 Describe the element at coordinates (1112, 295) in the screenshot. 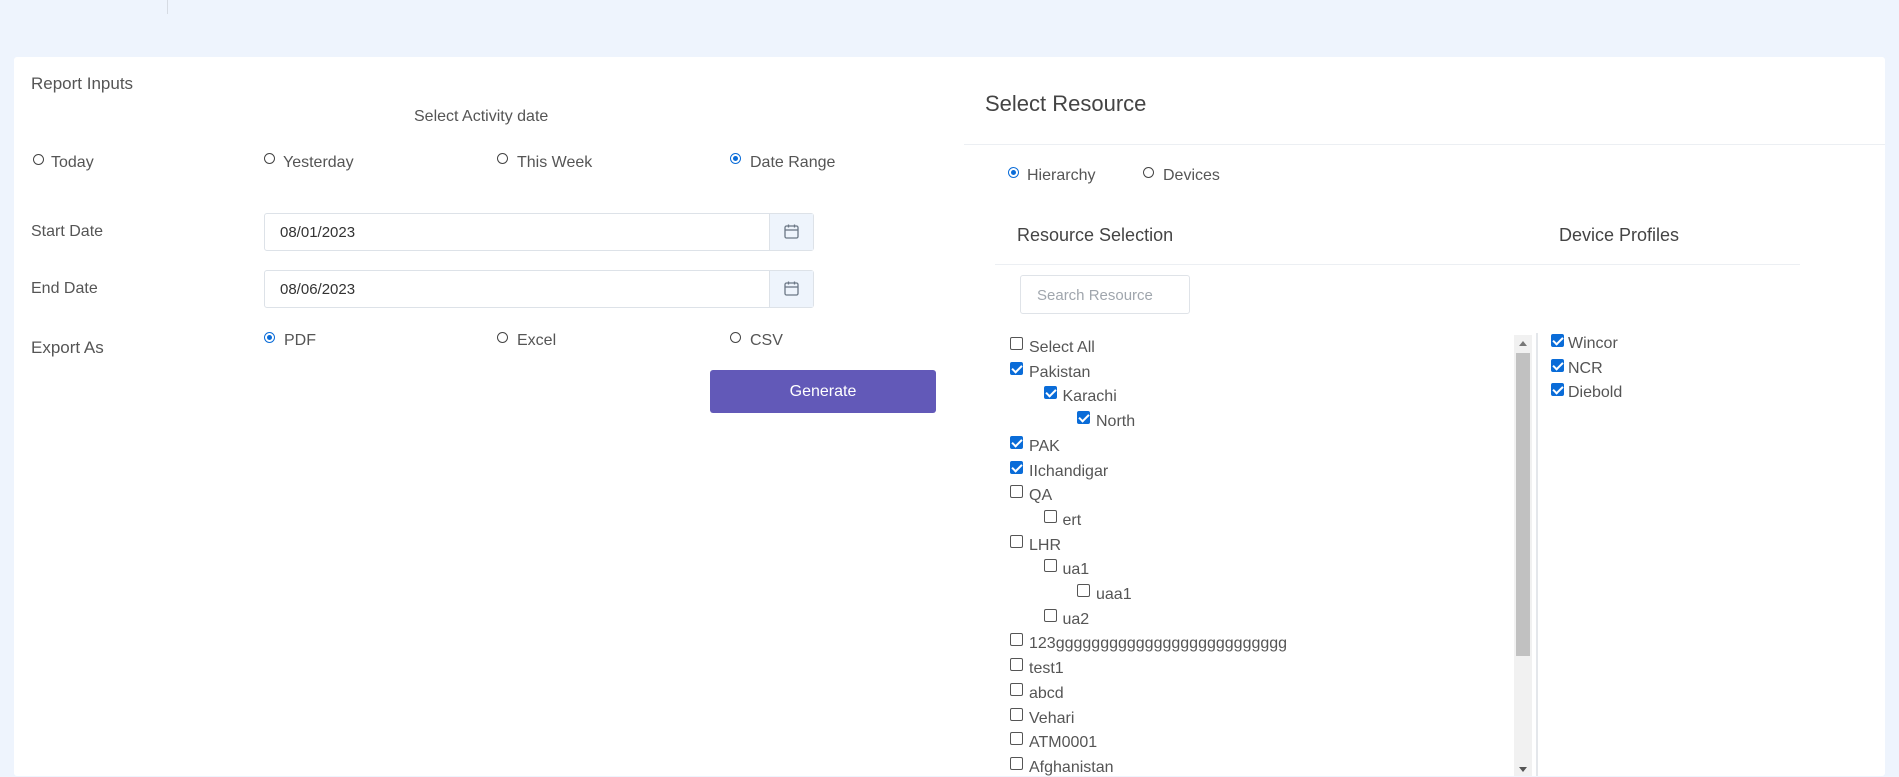

I see `search-resource-input` at that location.